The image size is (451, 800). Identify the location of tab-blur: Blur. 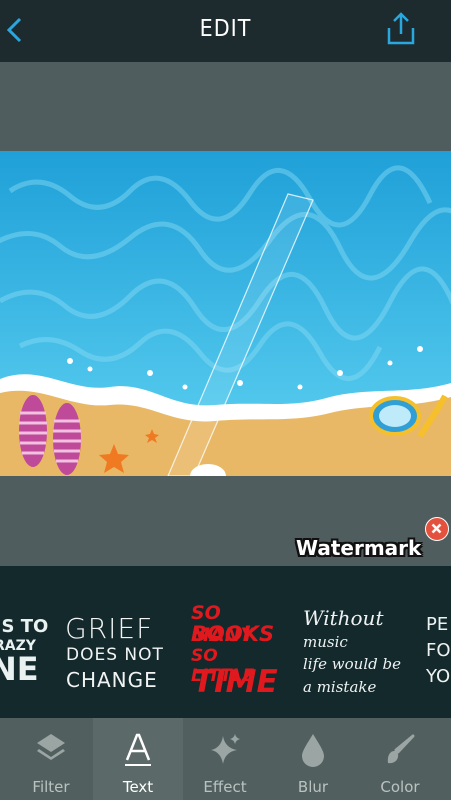
(313, 759).